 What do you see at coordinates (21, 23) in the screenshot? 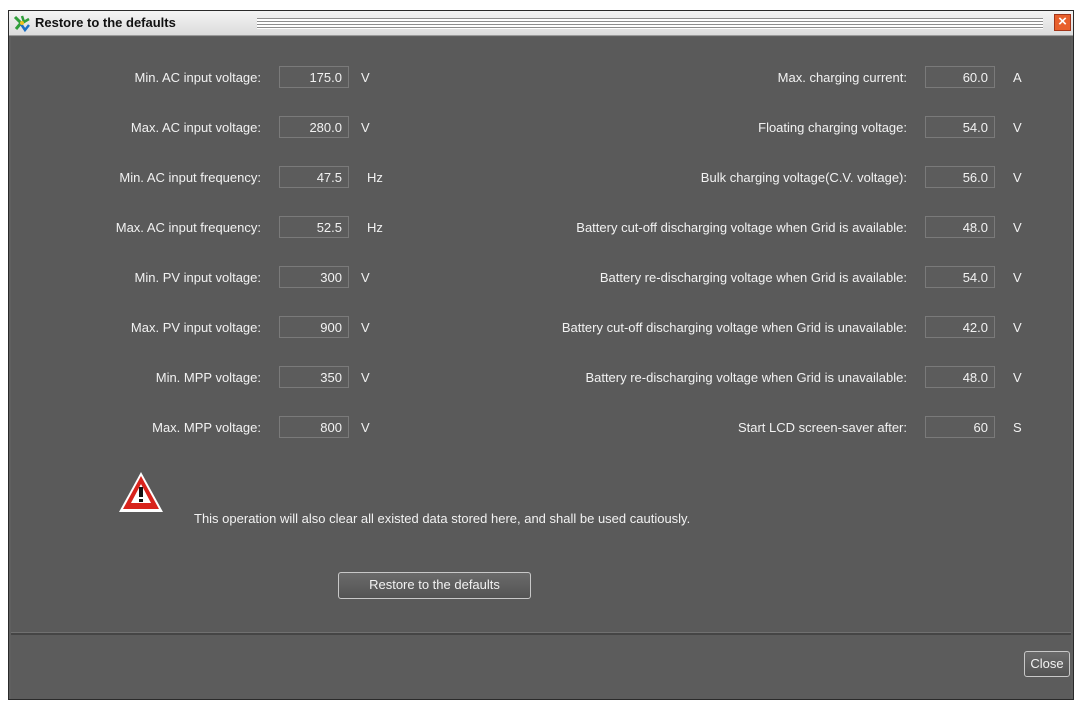
I see `app-logo-icon` at bounding box center [21, 23].